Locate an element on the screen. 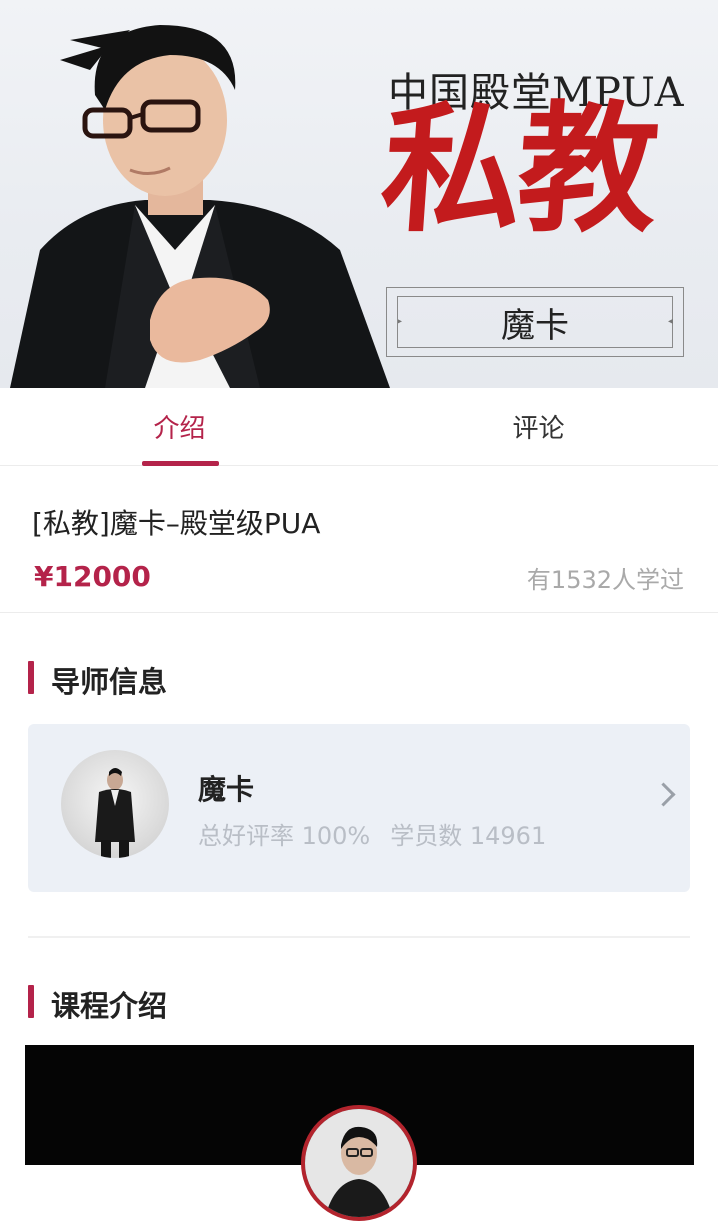 The height and width of the screenshot is (1221, 718). tab-bar: 介绍 评论 is located at coordinates (359, 427).